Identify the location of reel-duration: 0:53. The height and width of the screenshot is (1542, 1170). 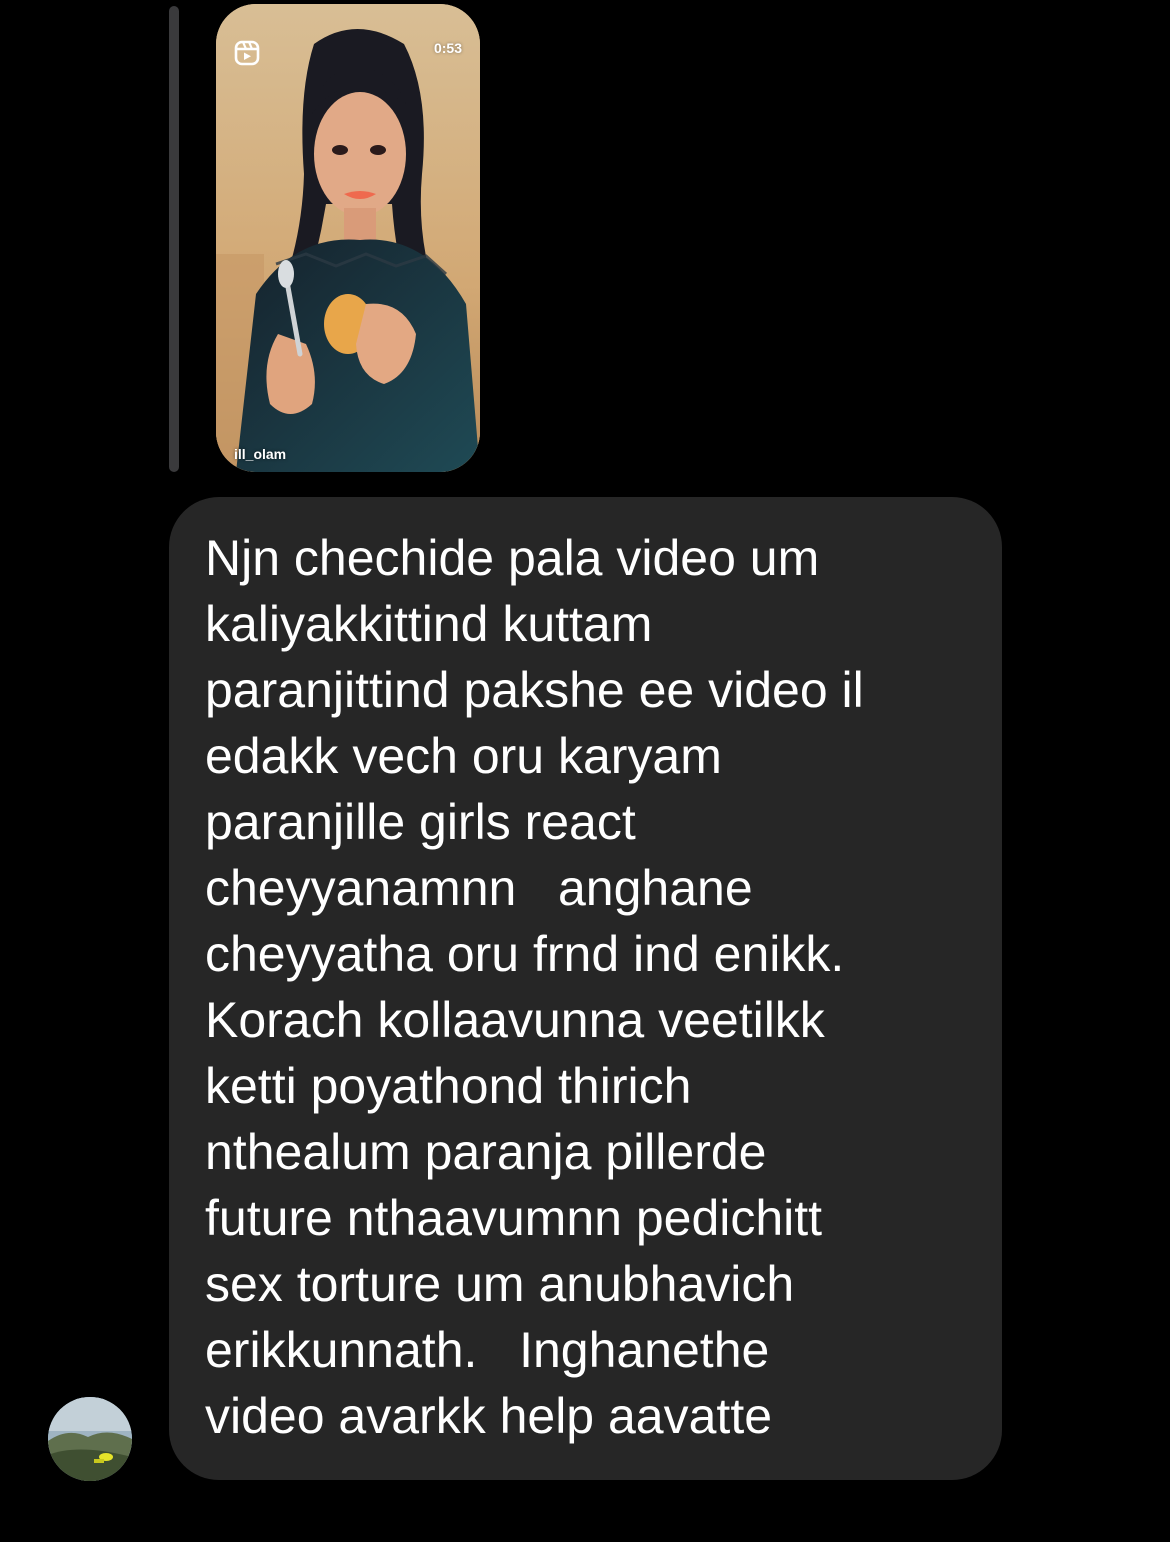
(447, 48).